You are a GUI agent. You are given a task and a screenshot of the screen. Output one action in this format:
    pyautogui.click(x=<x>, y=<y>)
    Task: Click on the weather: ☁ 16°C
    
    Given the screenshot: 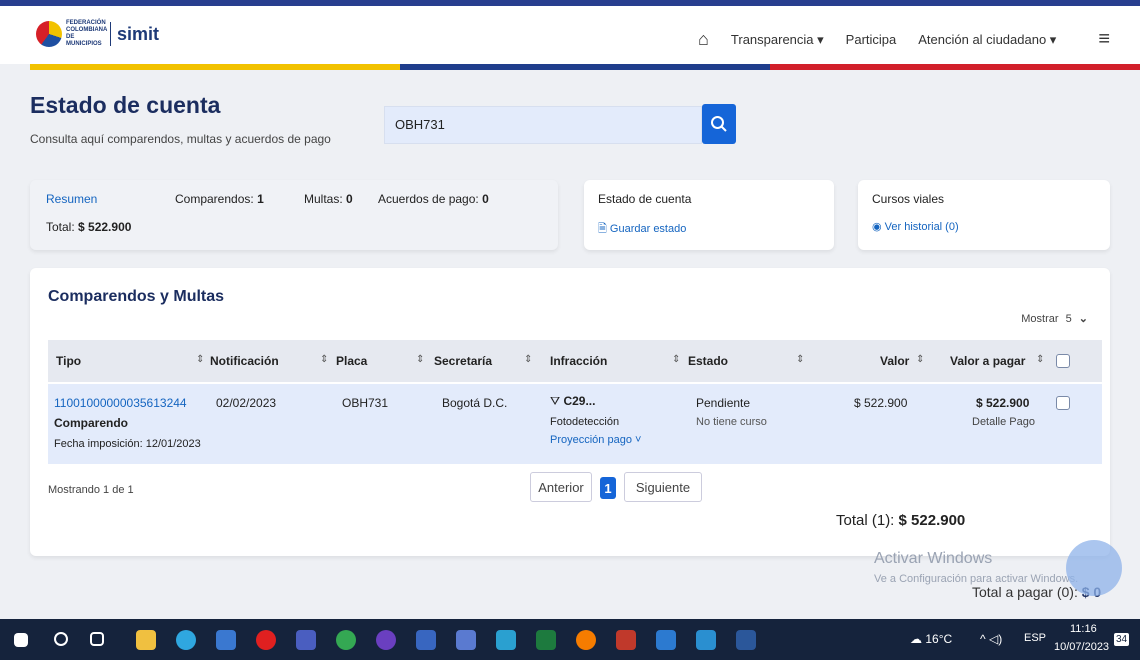 What is the action you would take?
    pyautogui.click(x=931, y=639)
    